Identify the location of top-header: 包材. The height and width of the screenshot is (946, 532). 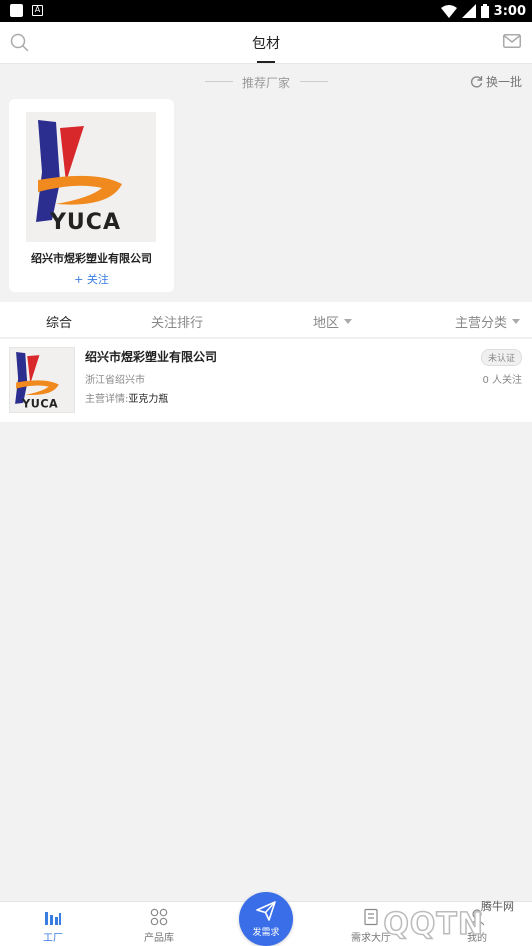
(266, 43).